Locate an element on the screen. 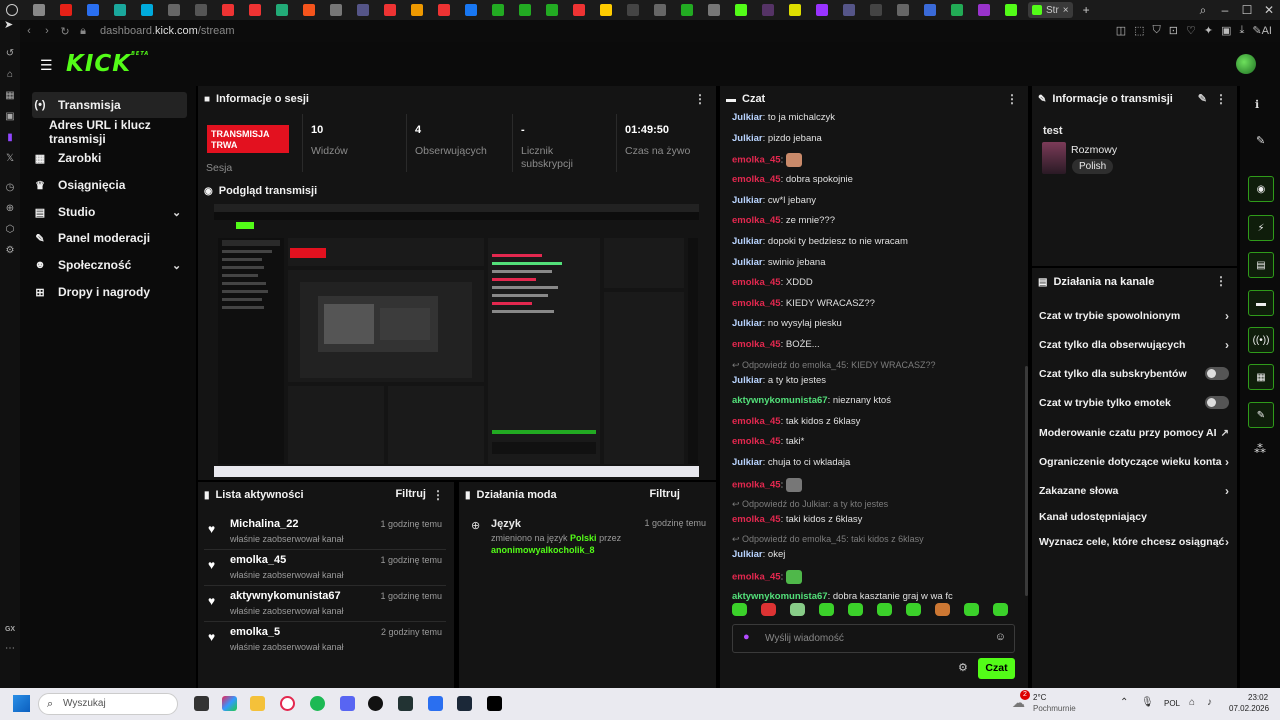  camera-tool-button: ◉ is located at coordinates (1261, 189).